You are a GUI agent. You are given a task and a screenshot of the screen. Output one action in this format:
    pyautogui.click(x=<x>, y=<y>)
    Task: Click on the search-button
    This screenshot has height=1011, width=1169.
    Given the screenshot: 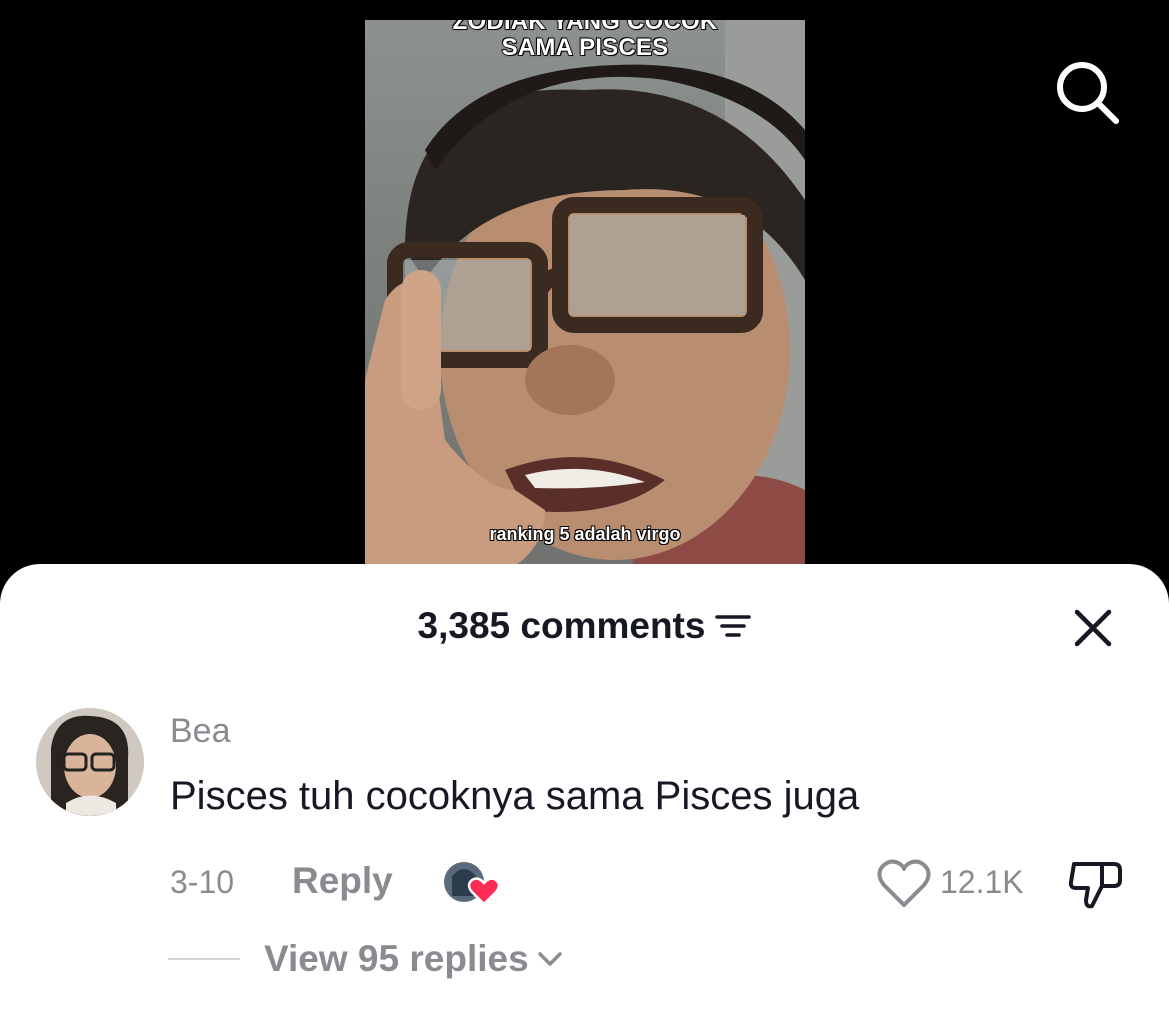 What is the action you would take?
    pyautogui.click(x=1087, y=92)
    